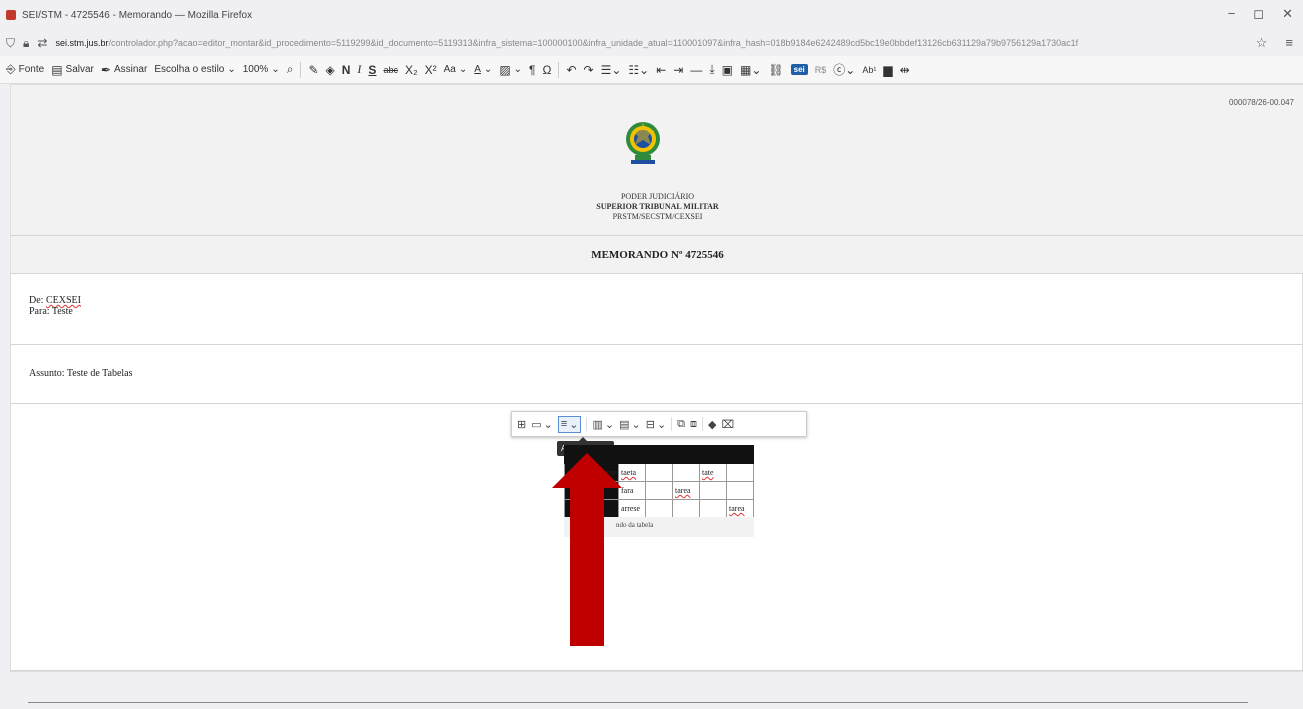 The image size is (1303, 709). Describe the element at coordinates (711, 69) in the screenshot. I see `page-break-icon: ⤓` at that location.